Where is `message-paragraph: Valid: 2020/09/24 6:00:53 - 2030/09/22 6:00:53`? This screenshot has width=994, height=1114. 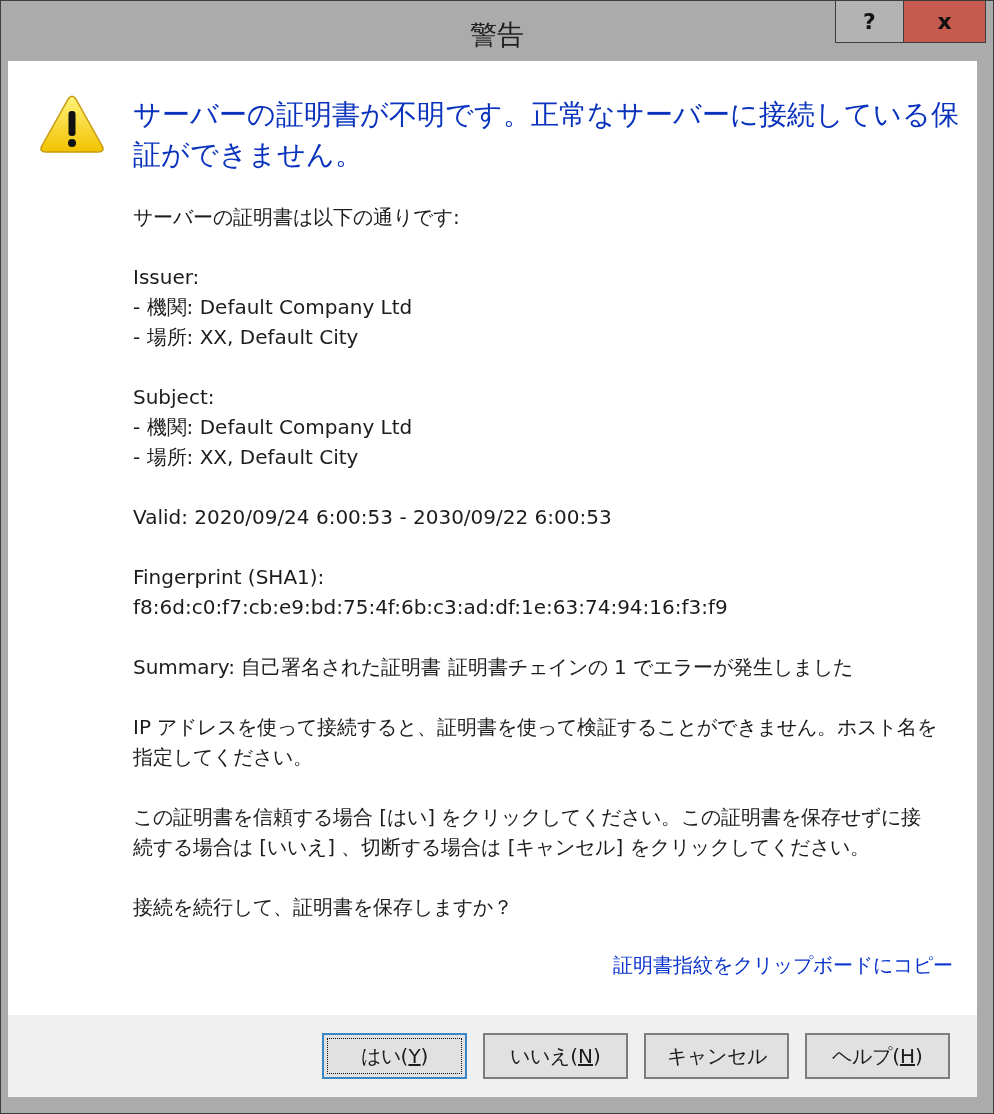 message-paragraph: Valid: 2020/09/24 6:00:53 - 2030/09/22 6:00:53 is located at coordinates (372, 517).